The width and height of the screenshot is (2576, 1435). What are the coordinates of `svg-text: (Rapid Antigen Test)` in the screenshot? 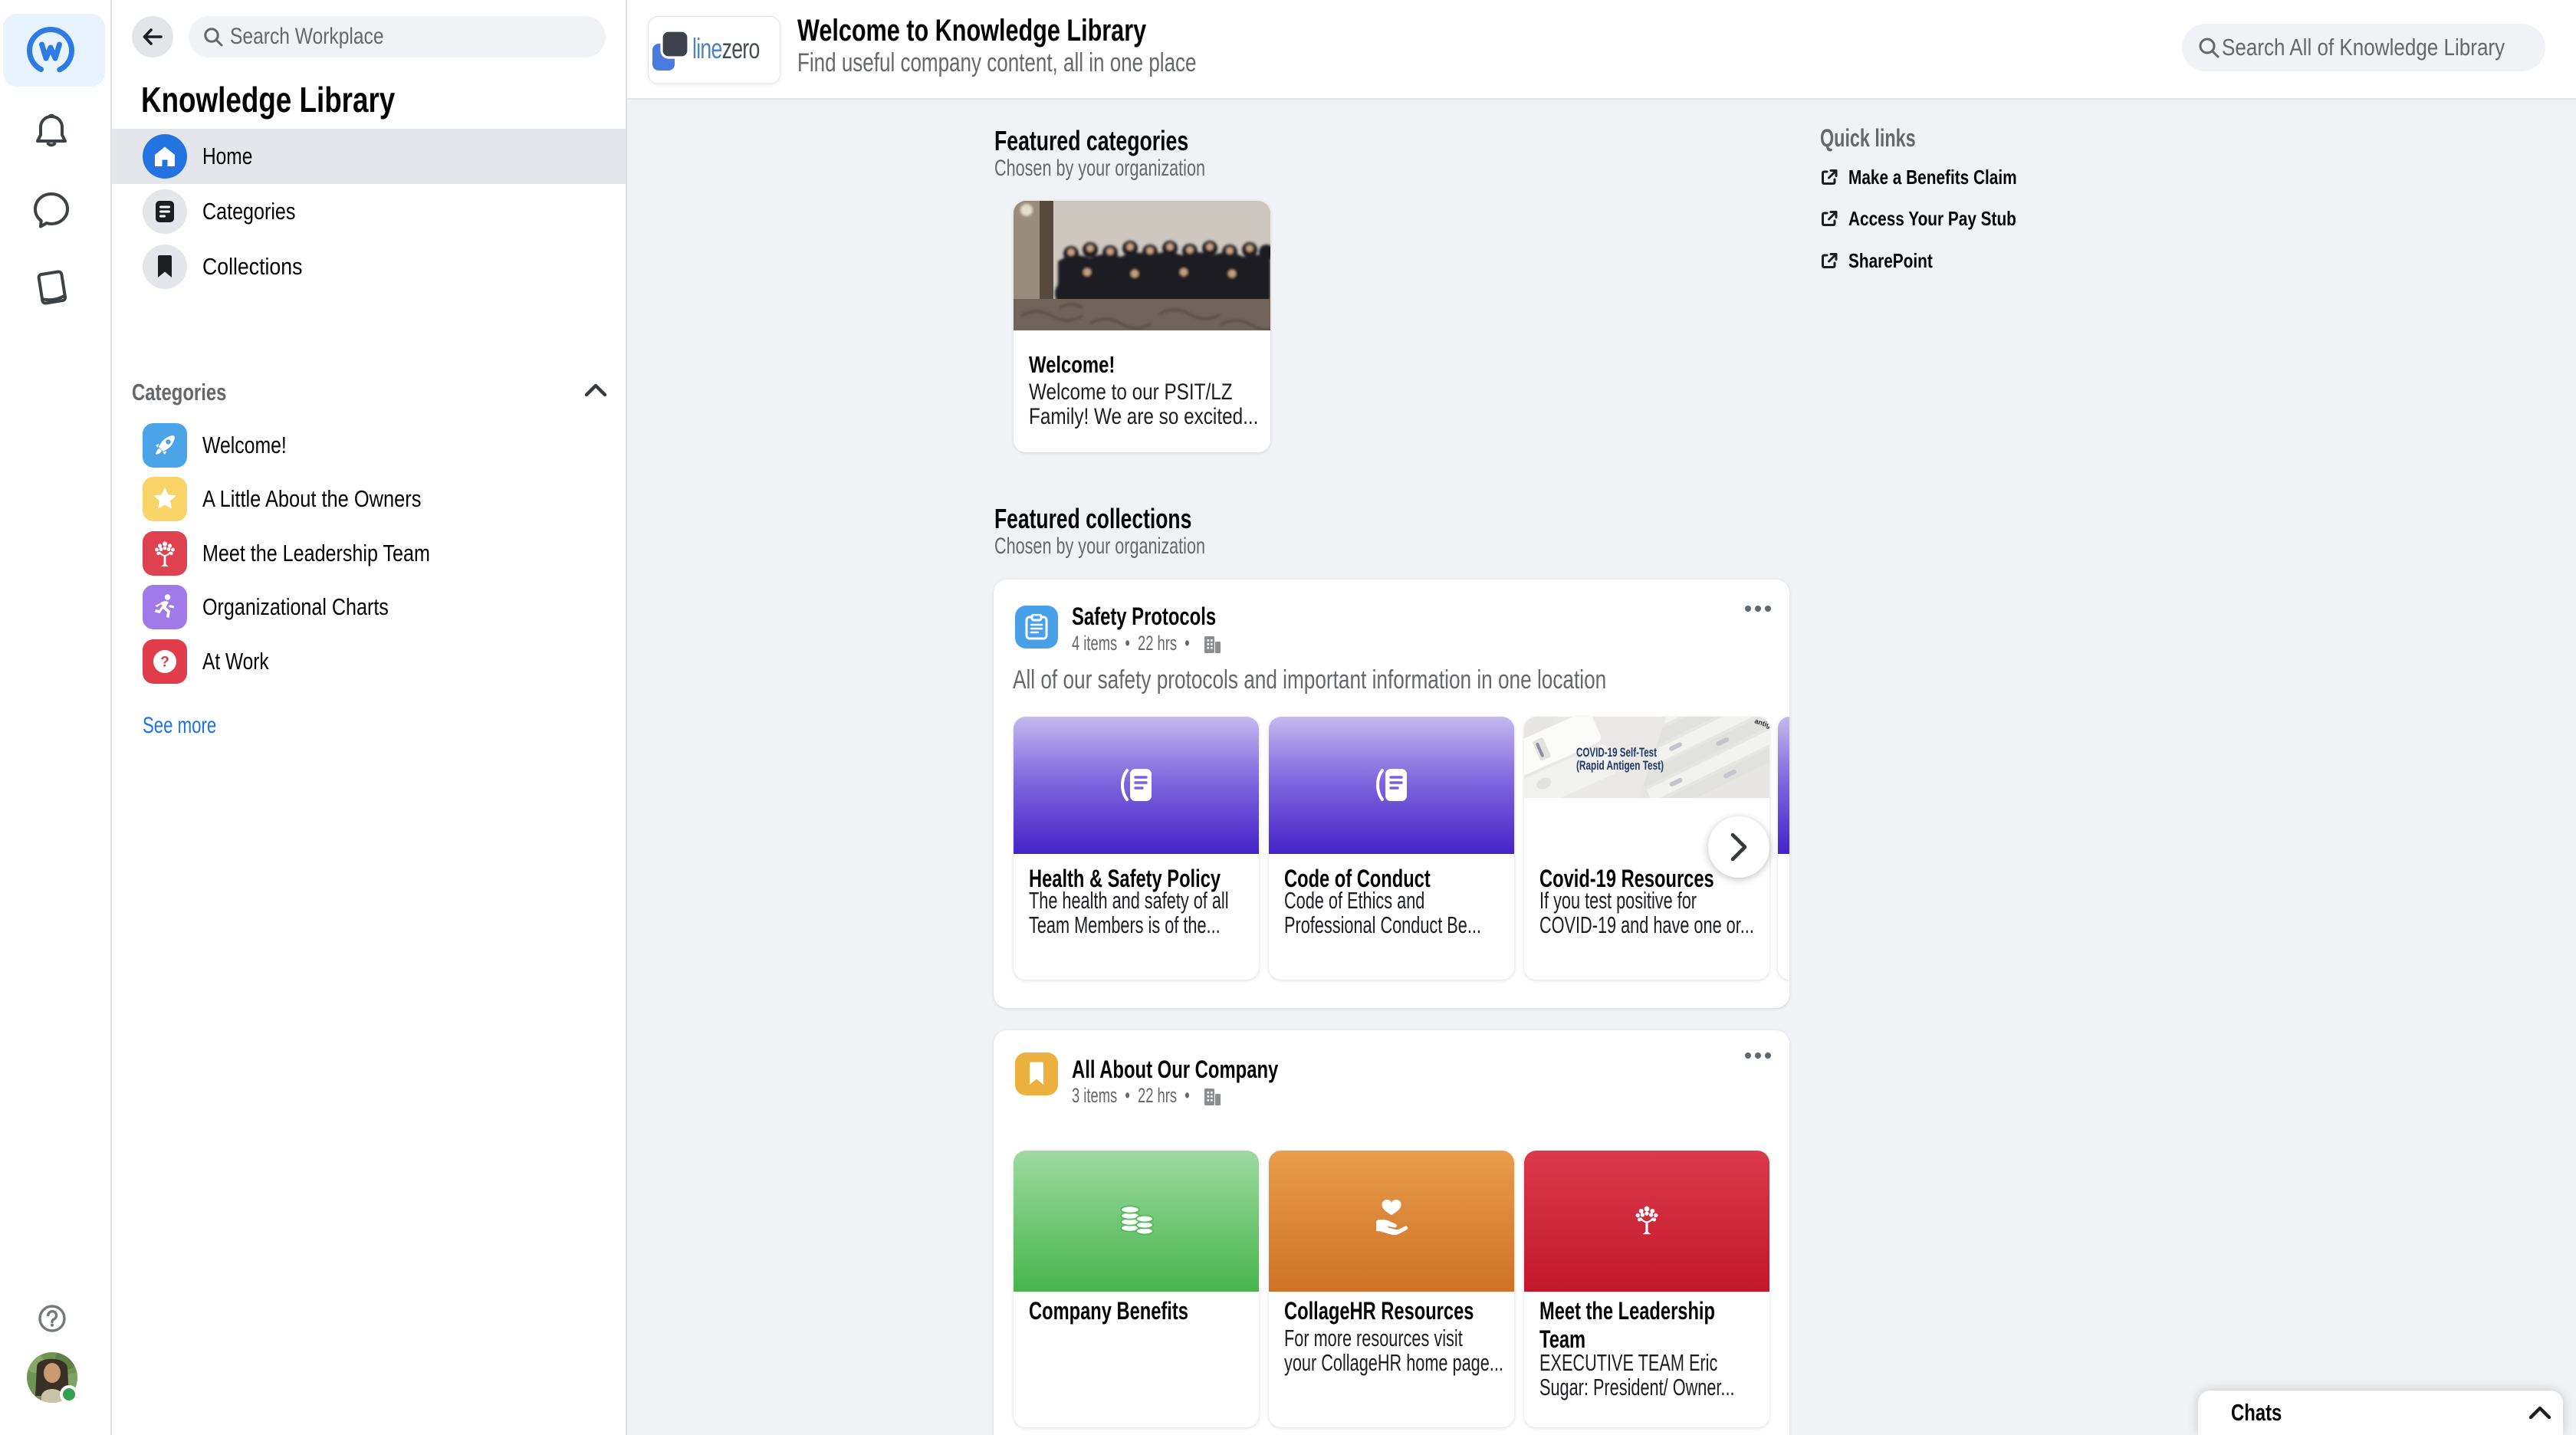 It's located at (1620, 765).